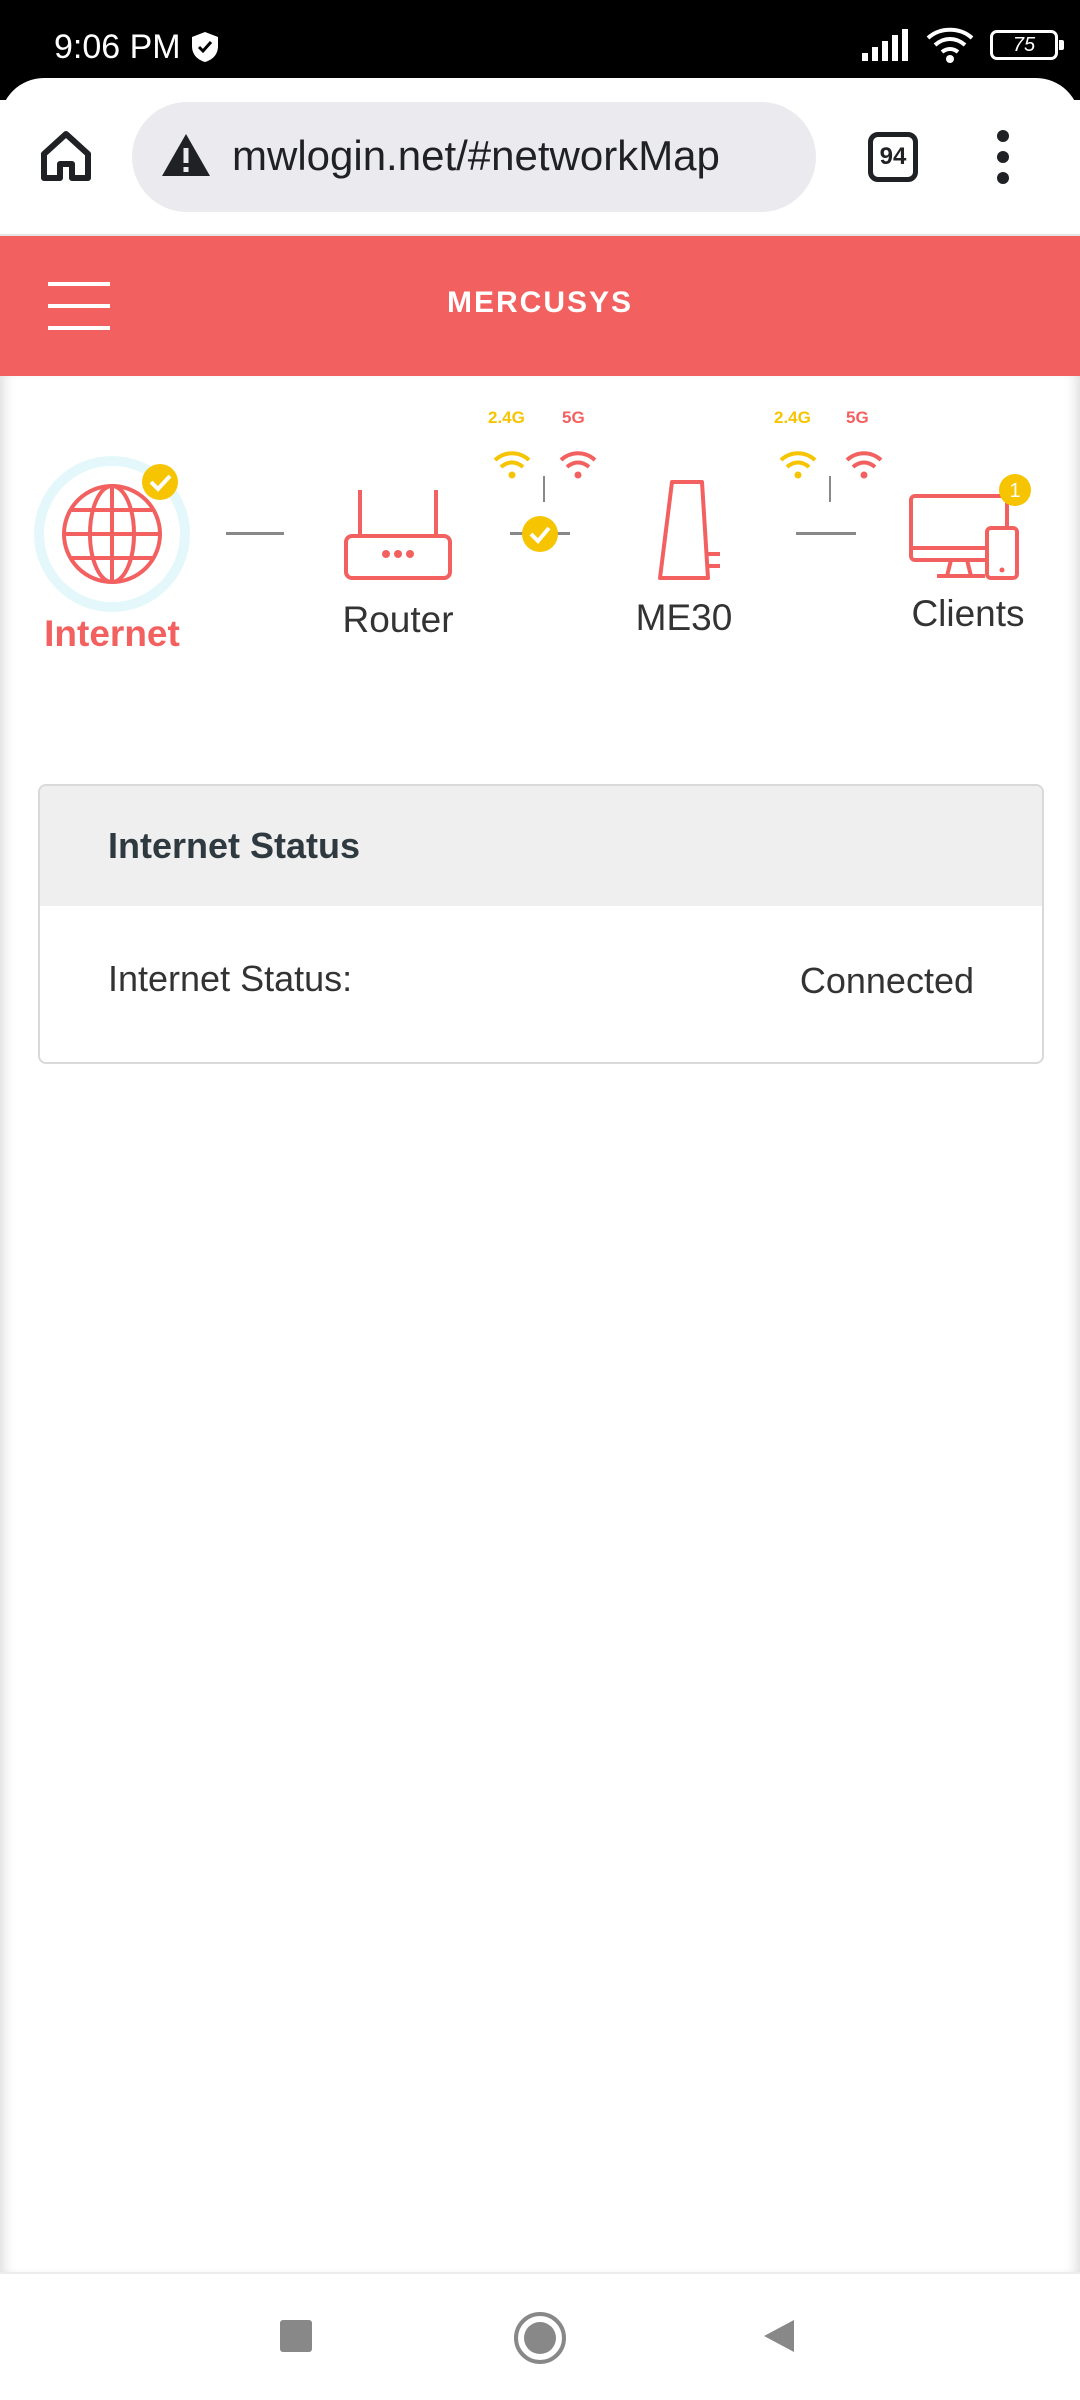 The width and height of the screenshot is (1080, 2400). What do you see at coordinates (398, 619) in the screenshot?
I see `node-label-router: Router` at bounding box center [398, 619].